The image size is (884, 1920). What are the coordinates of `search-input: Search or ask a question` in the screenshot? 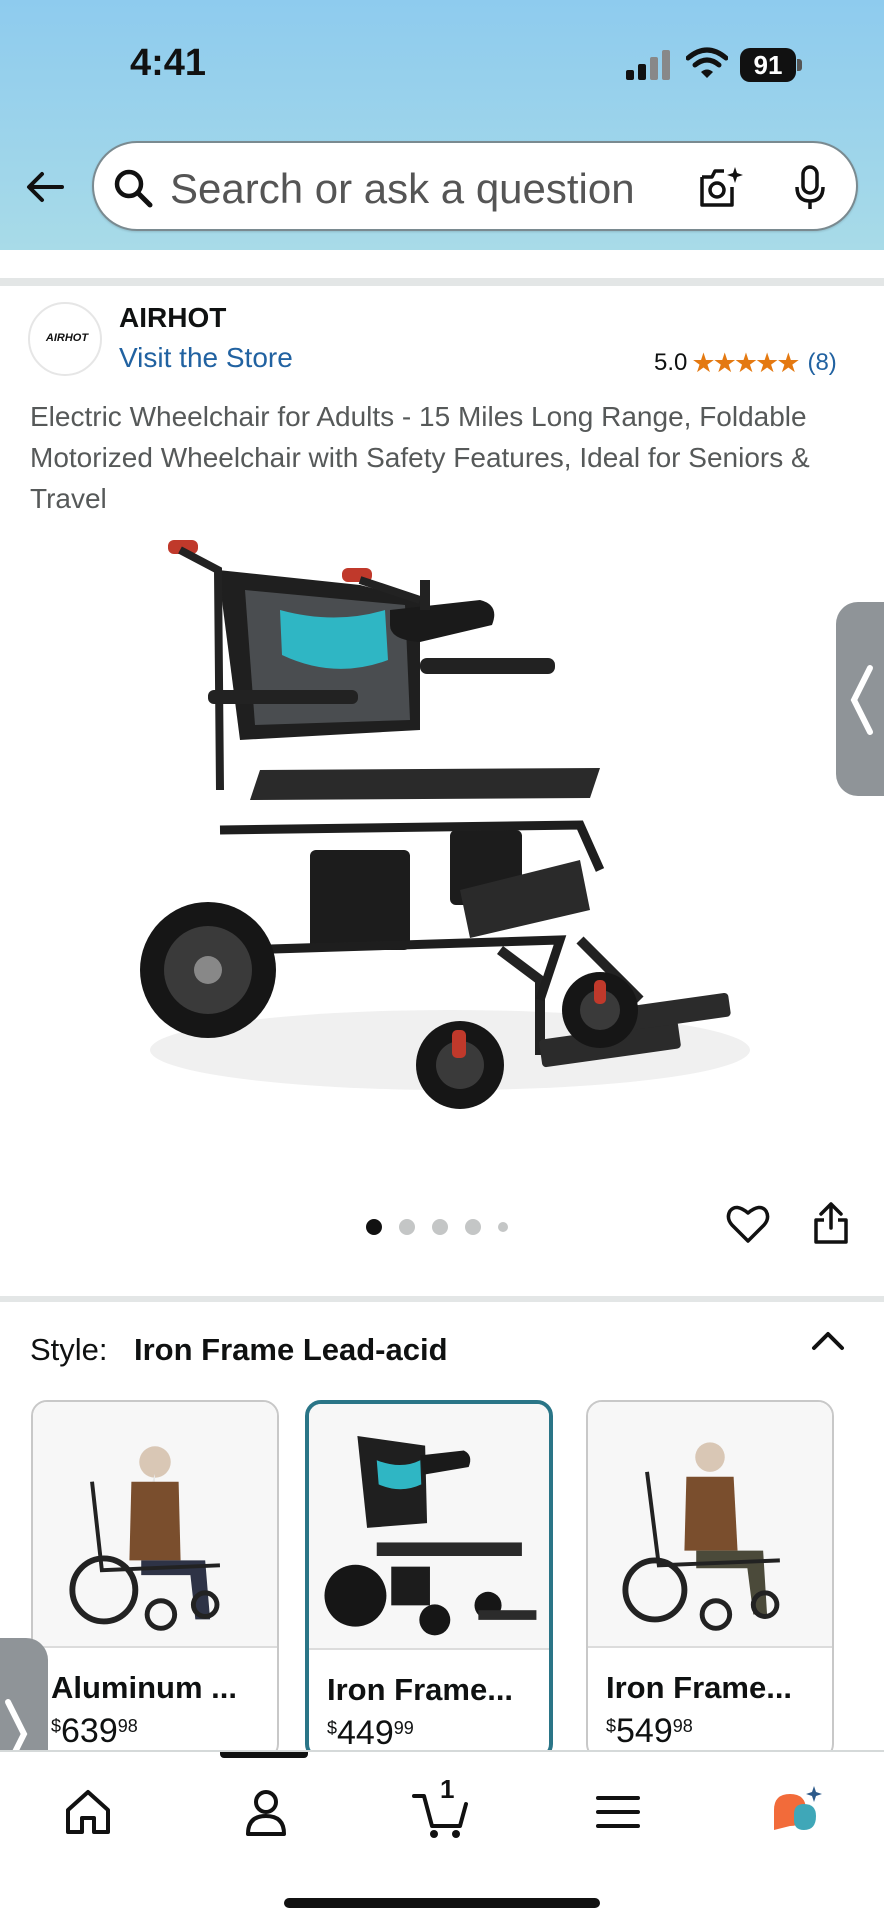 It's located at (475, 186).